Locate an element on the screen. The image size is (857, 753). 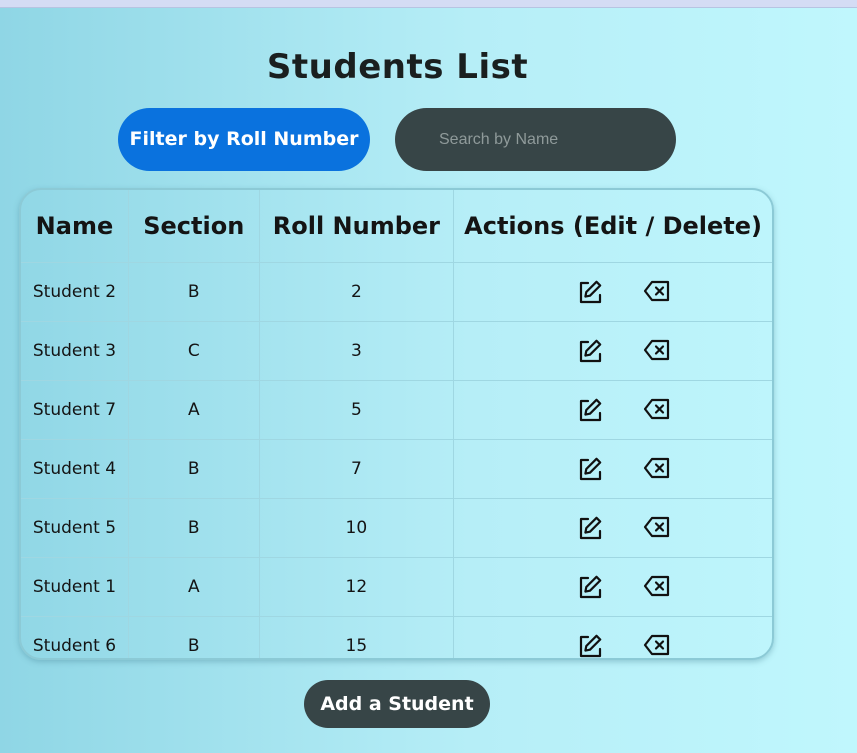
student-roll-cell: 7 is located at coordinates (357, 469).